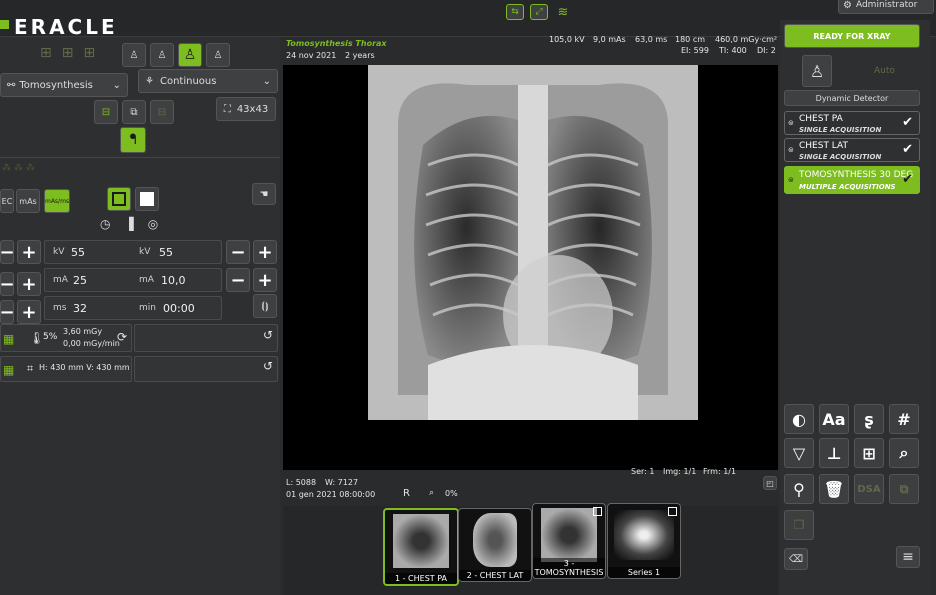  What do you see at coordinates (852, 98) in the screenshot?
I see `detector-selector: Dynamic Detector` at bounding box center [852, 98].